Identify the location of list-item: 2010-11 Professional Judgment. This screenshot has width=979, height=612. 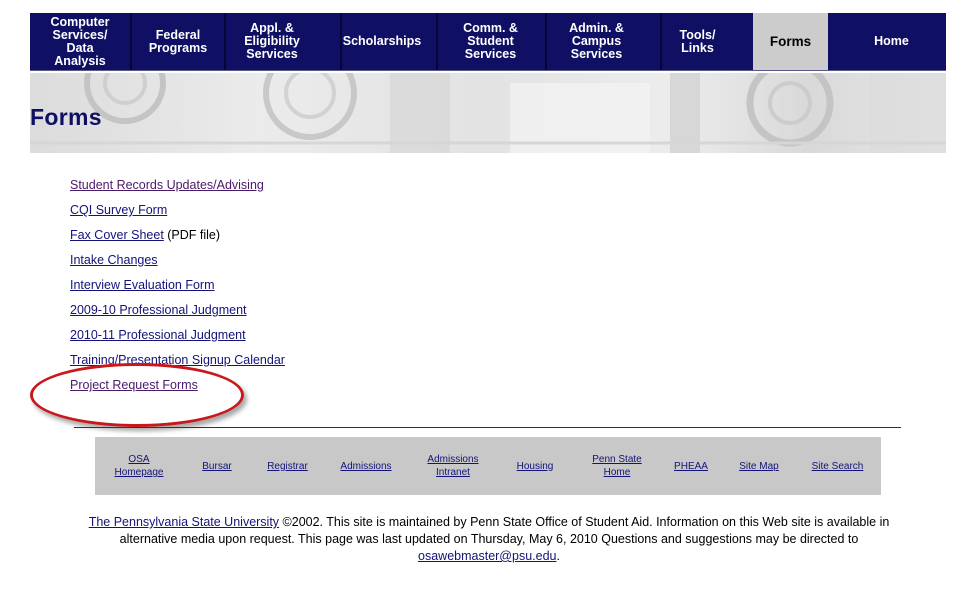
(177, 339).